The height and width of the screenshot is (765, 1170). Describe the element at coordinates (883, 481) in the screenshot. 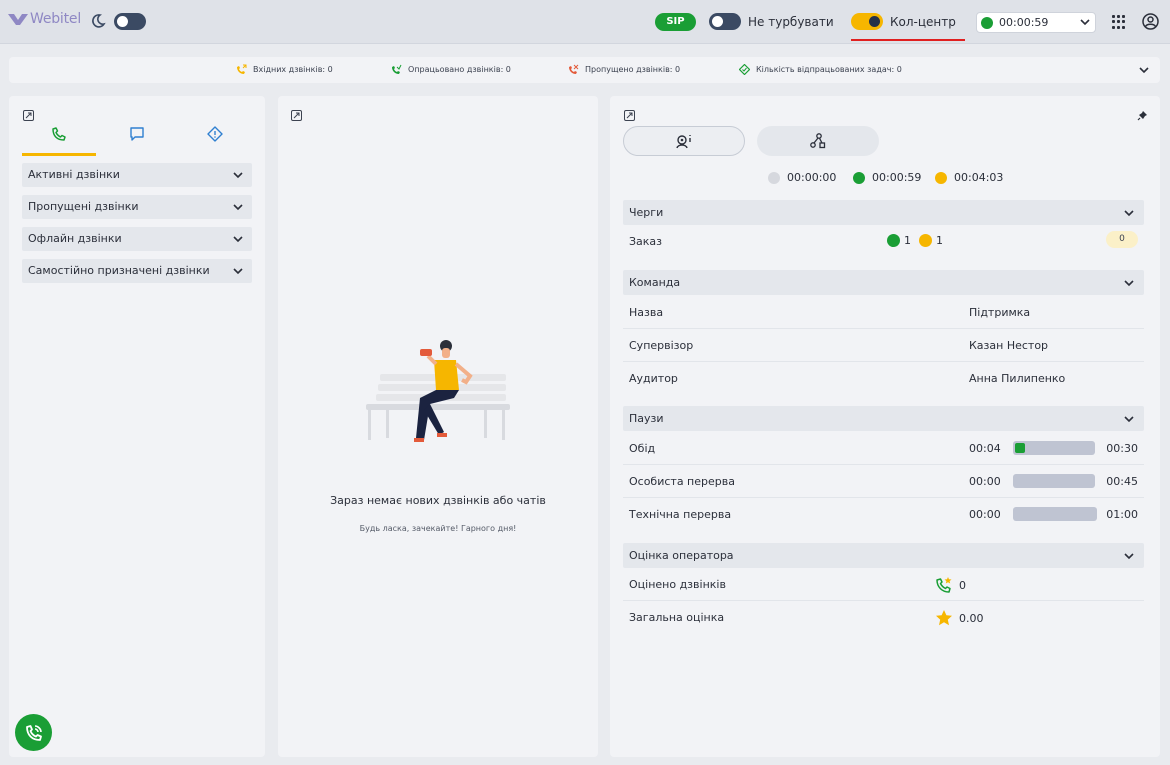

I see `pause-row-personal: Особиста перерва 00:00 00:45` at that location.